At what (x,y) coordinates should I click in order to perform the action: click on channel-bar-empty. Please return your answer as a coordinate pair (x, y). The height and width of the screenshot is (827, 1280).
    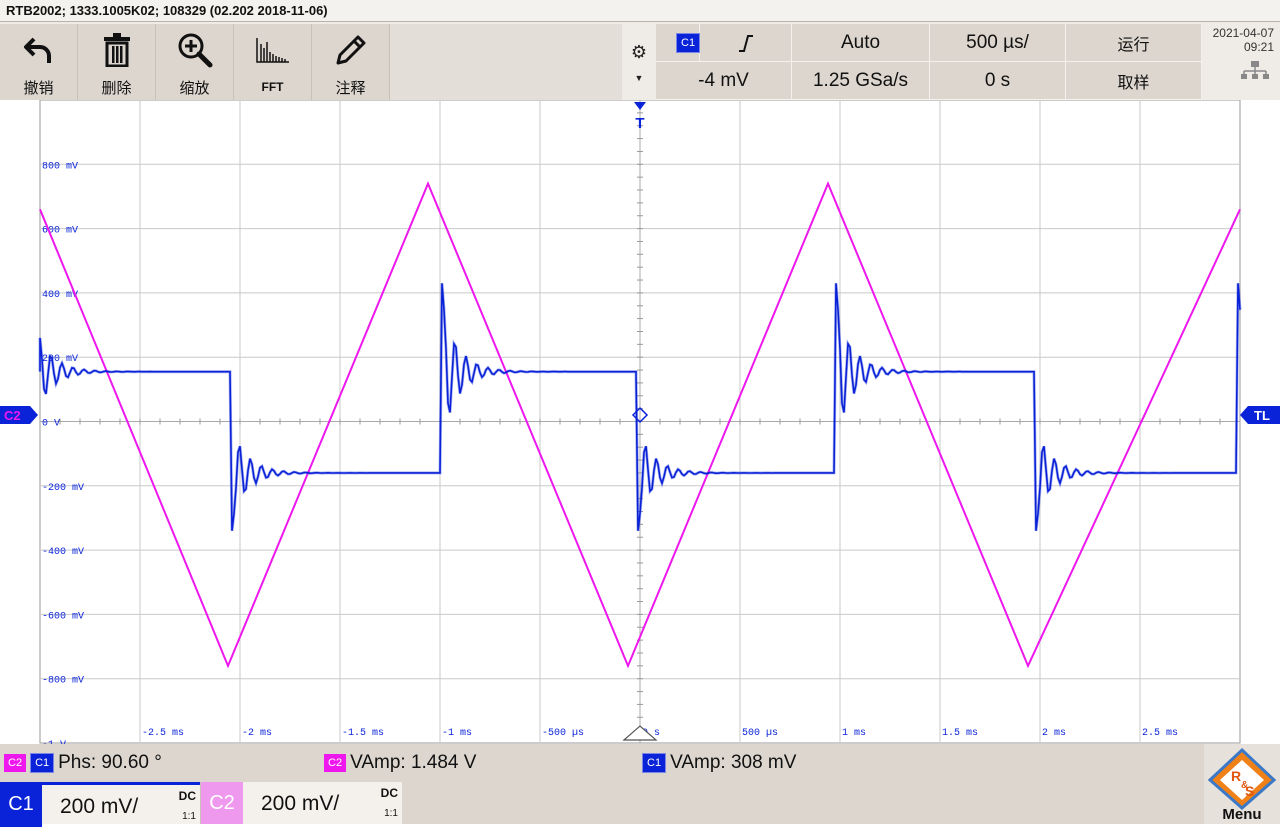
    Looking at the image, I should click on (803, 803).